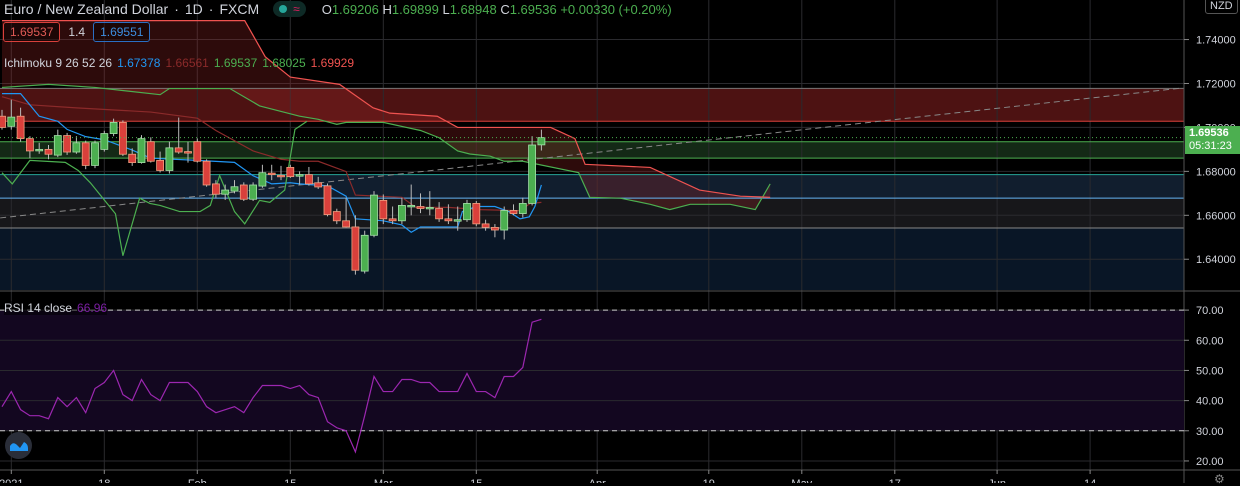 This screenshot has height=486, width=1240. Describe the element at coordinates (122, 32) in the screenshot. I see `buy-button: 1.69551` at that location.